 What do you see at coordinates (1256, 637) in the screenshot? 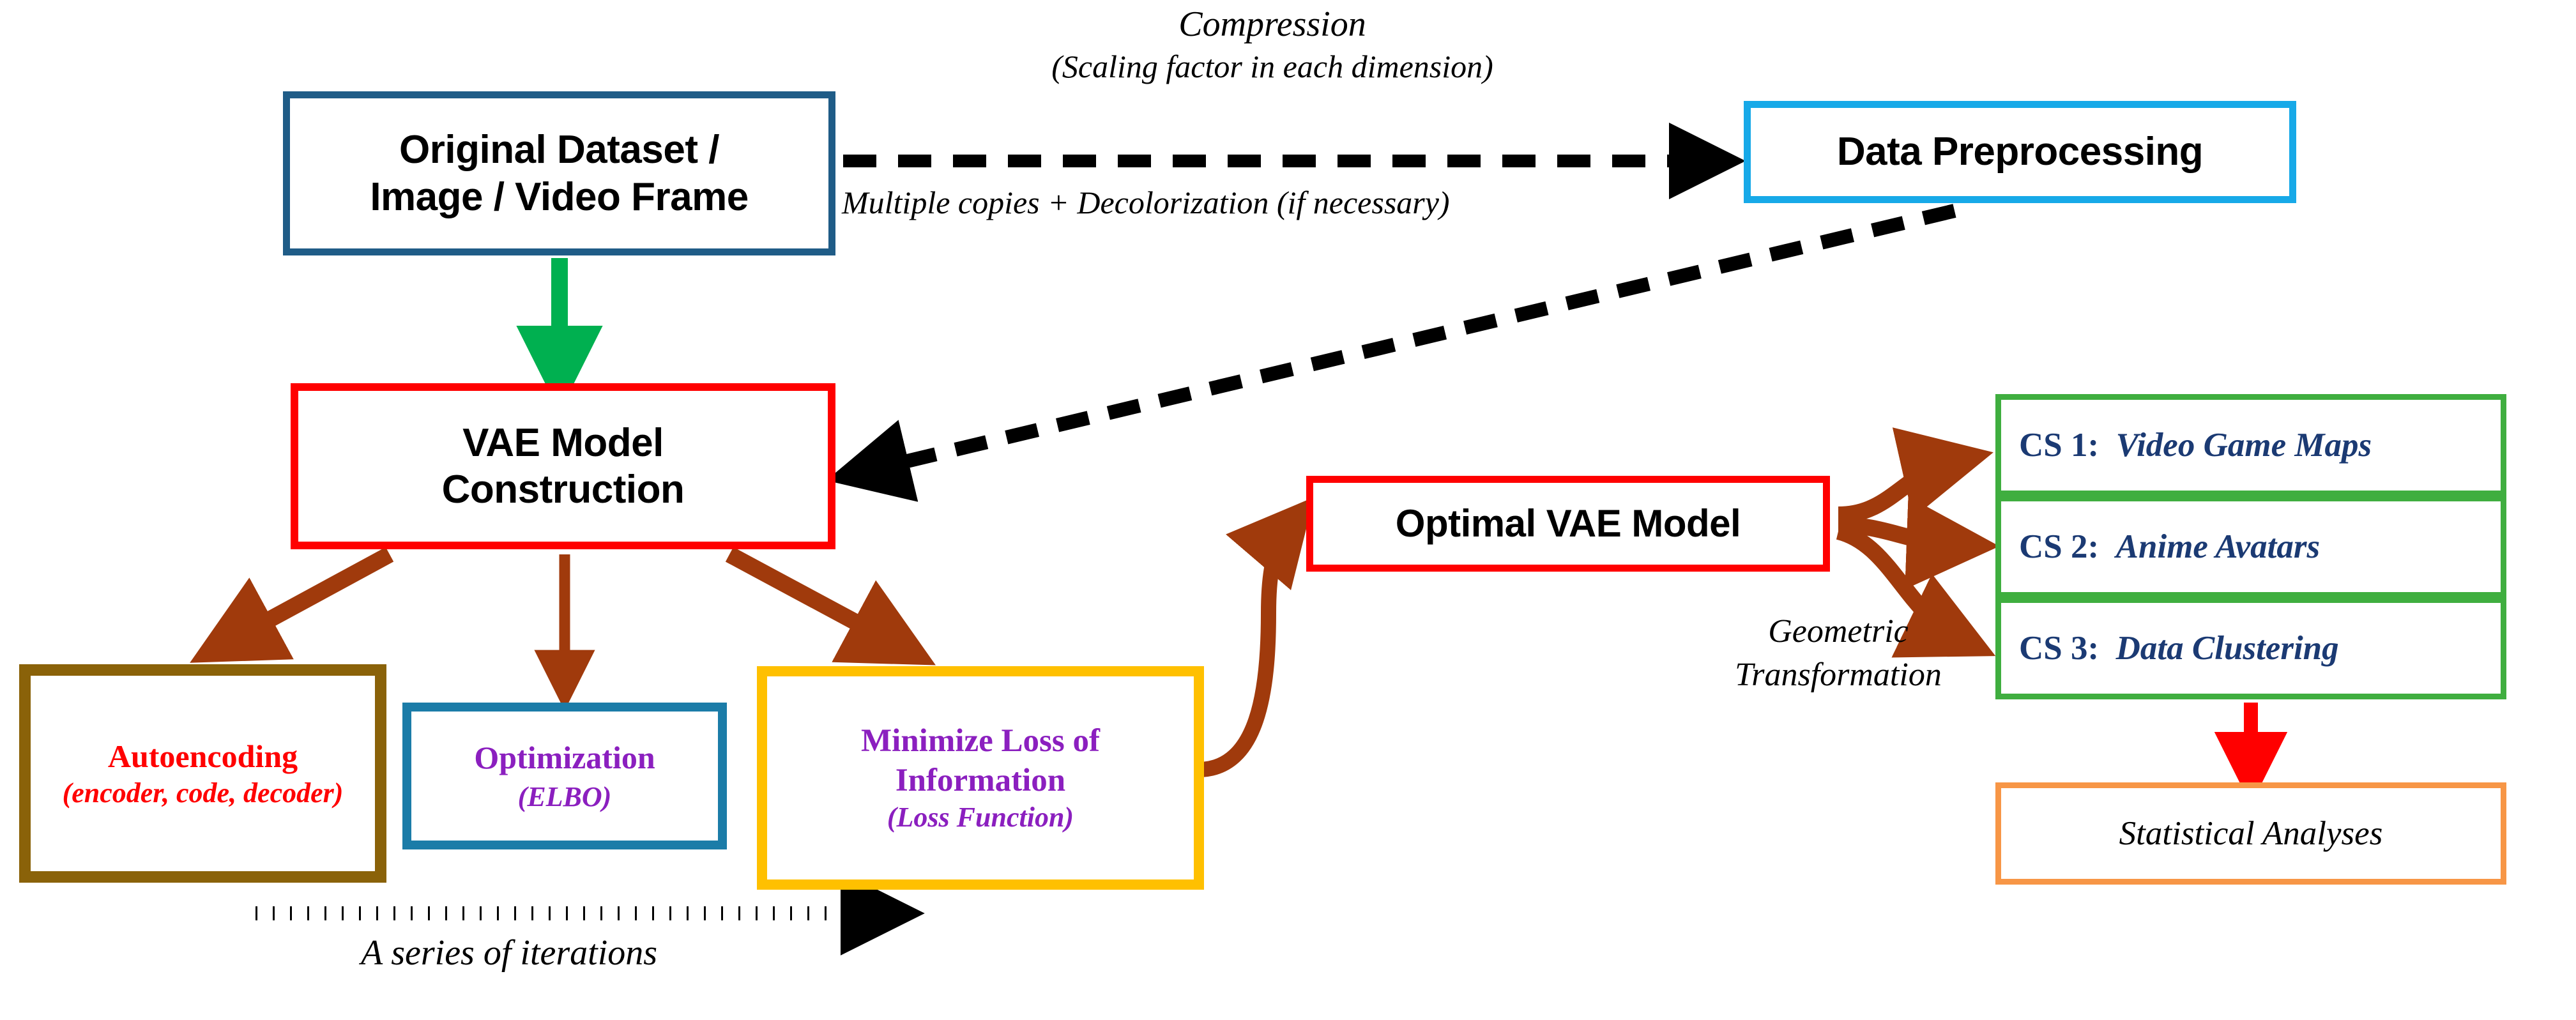
I see `edge-minloss-to-optimal-vae` at bounding box center [1256, 637].